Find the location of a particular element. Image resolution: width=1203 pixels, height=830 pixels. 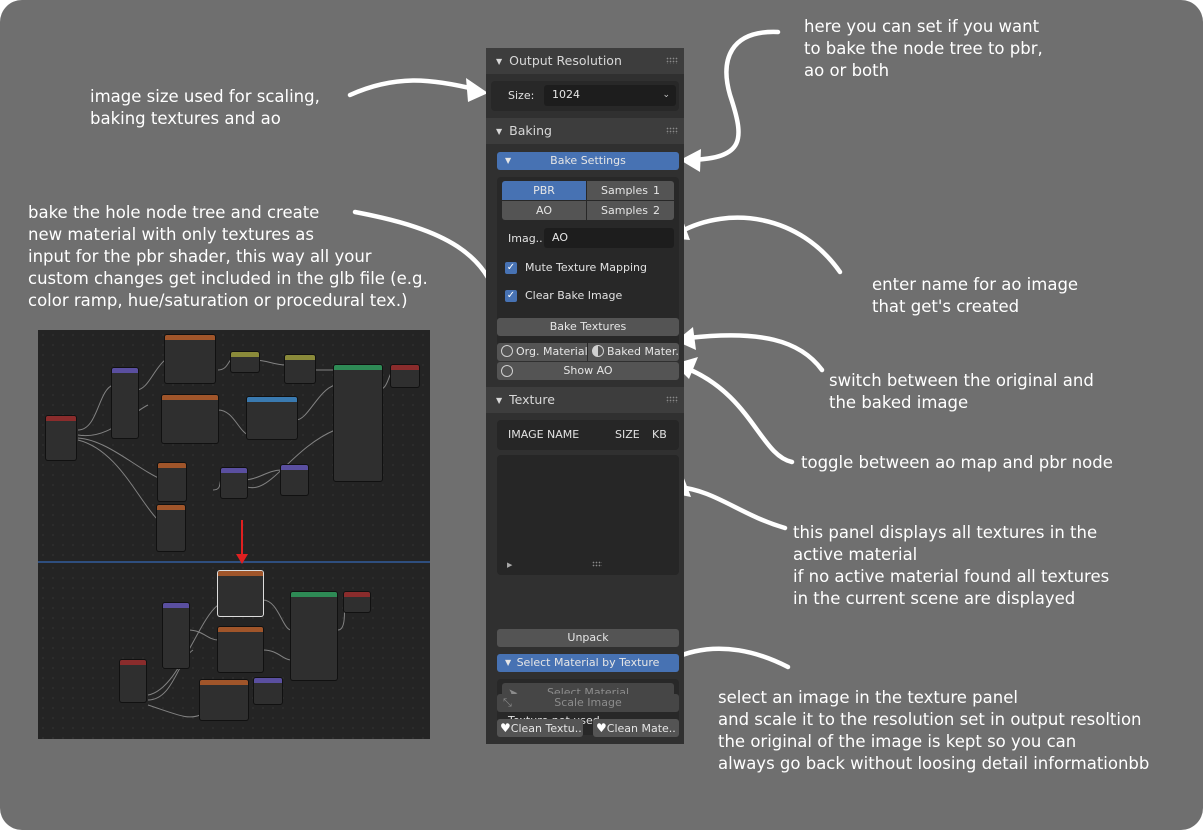

org-material-button: Org. Material is located at coordinates (542, 352).